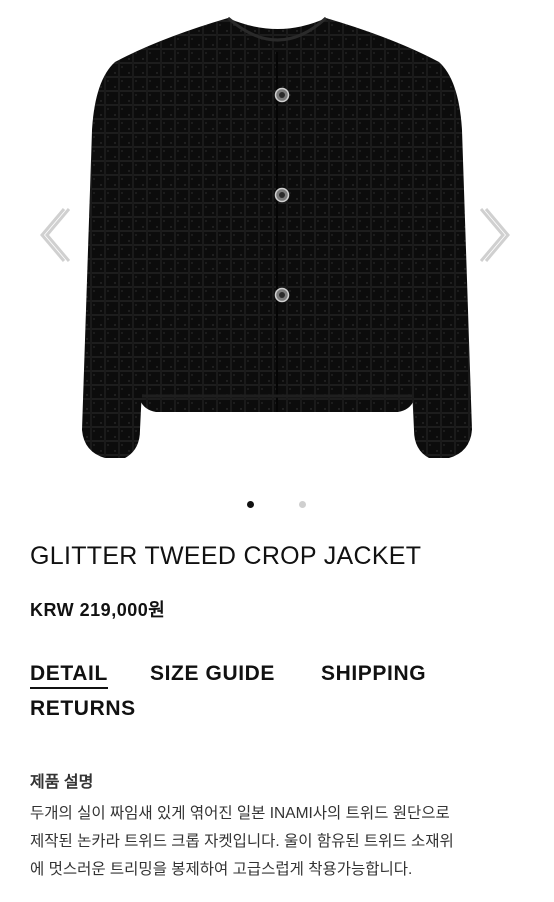  What do you see at coordinates (242, 841) in the screenshot?
I see `description-line: 제작된 논카라 트위드 크롭 자켓입니다. 울이 함유된 트위드 소재위` at bounding box center [242, 841].